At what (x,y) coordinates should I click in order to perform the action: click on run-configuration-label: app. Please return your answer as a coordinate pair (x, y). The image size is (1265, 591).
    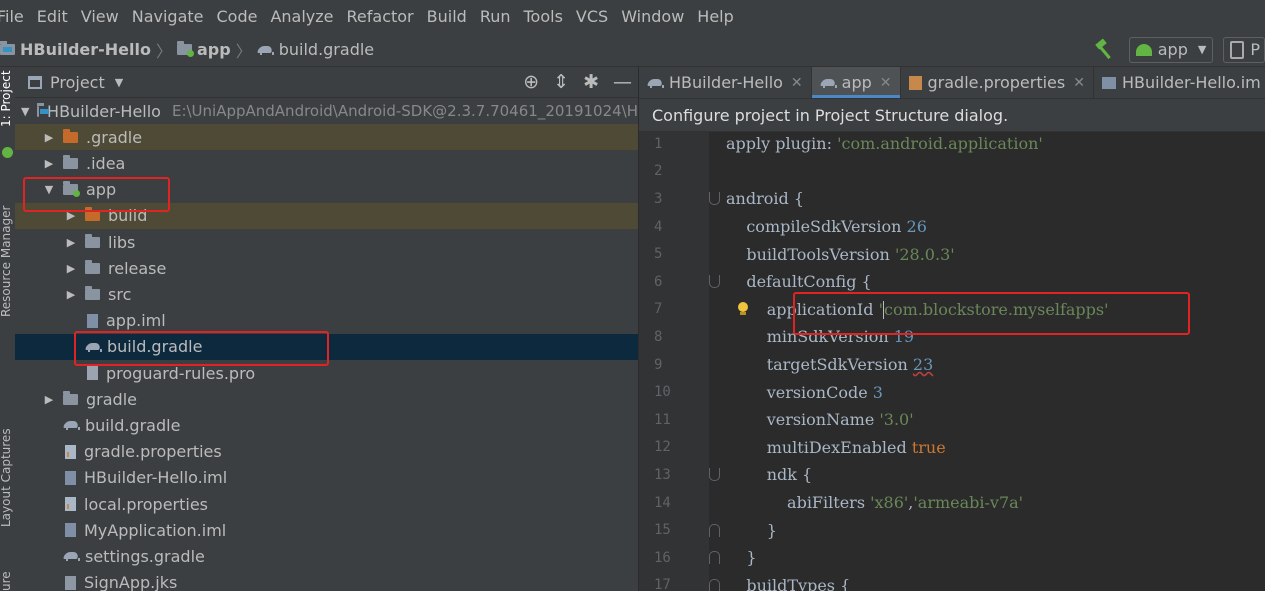
    Looking at the image, I should click on (1172, 49).